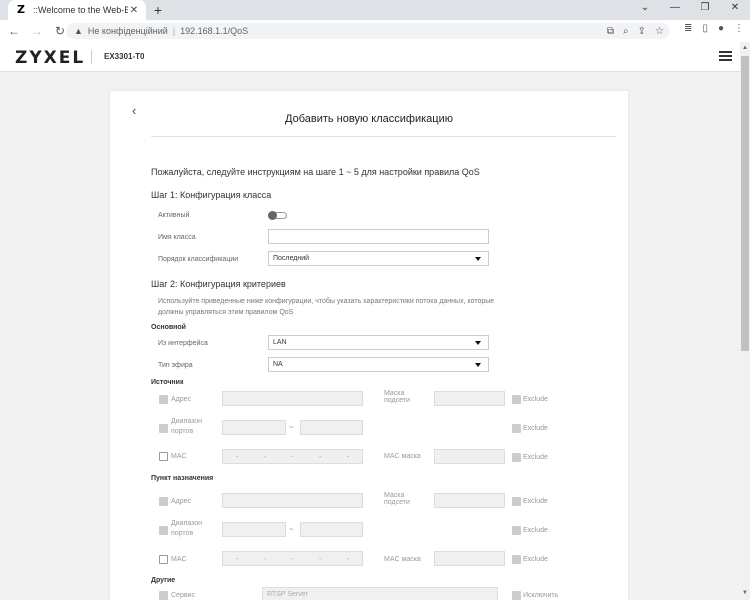  I want to click on page-title: Добавить новую классификацию, so click(369, 119).